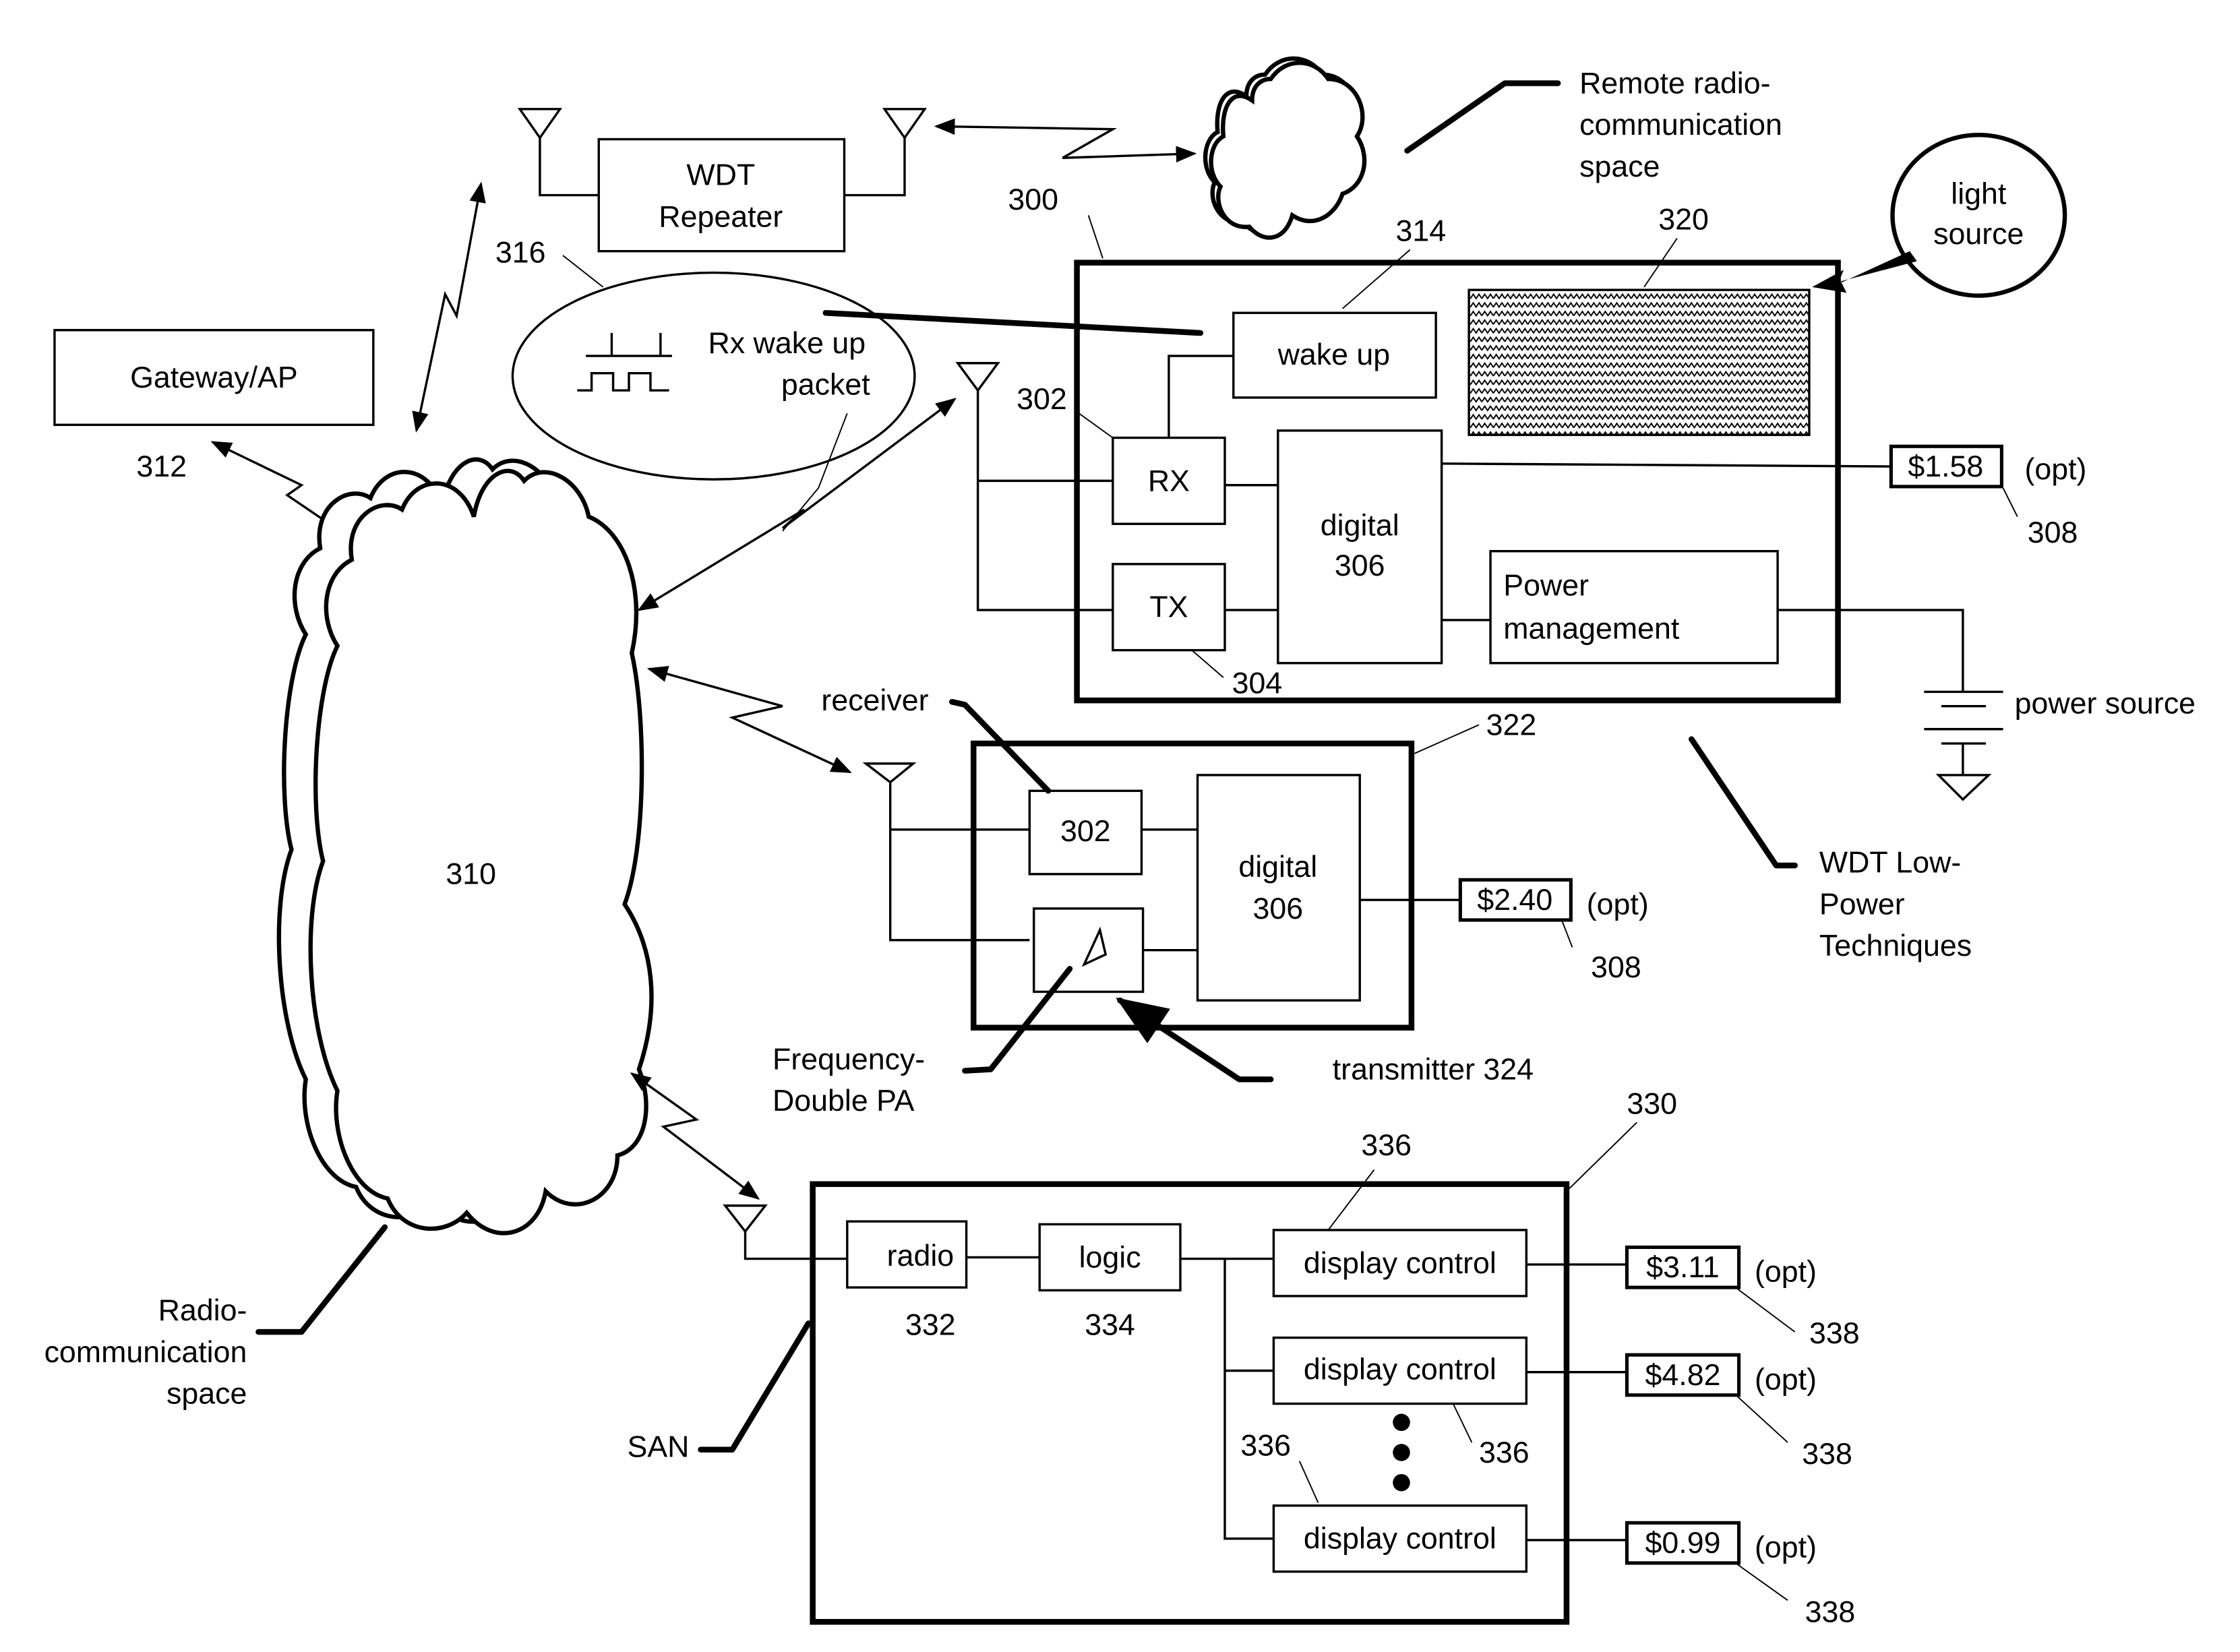 The image size is (2240, 1652). What do you see at coordinates (2105, 703) in the screenshot?
I see `svg-text: power source` at bounding box center [2105, 703].